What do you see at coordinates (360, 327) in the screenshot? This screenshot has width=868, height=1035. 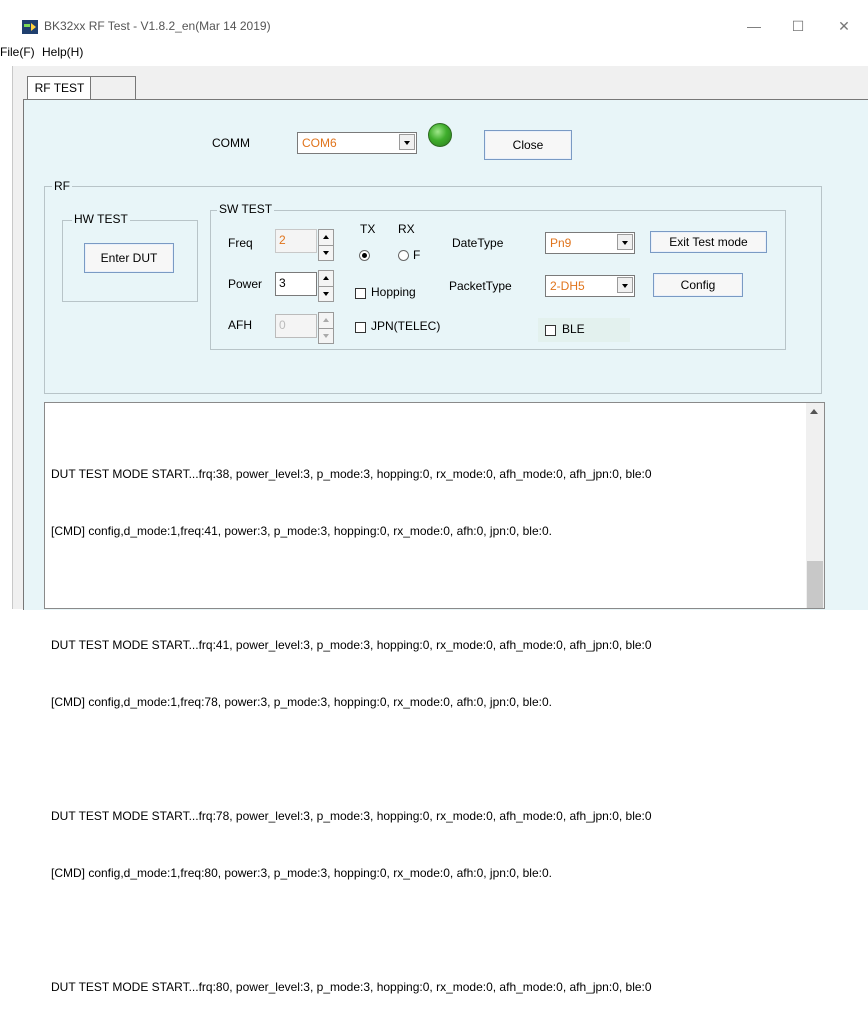 I see `jpn-telec-checkbox` at bounding box center [360, 327].